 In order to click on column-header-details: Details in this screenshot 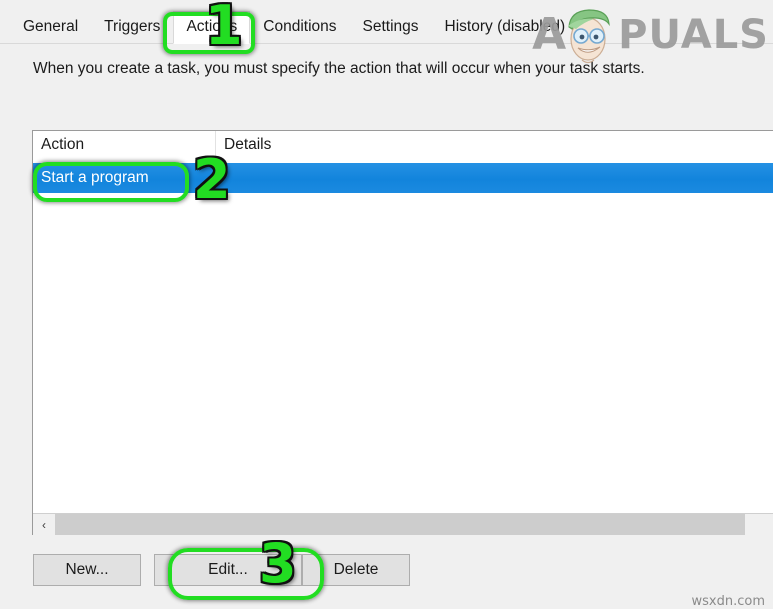, I will do `click(494, 147)`.